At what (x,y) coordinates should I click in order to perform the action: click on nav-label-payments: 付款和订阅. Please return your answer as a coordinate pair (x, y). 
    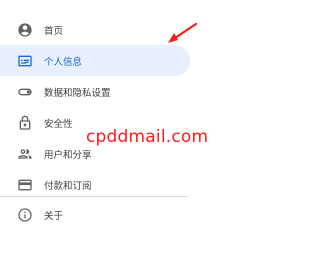
    Looking at the image, I should click on (68, 186).